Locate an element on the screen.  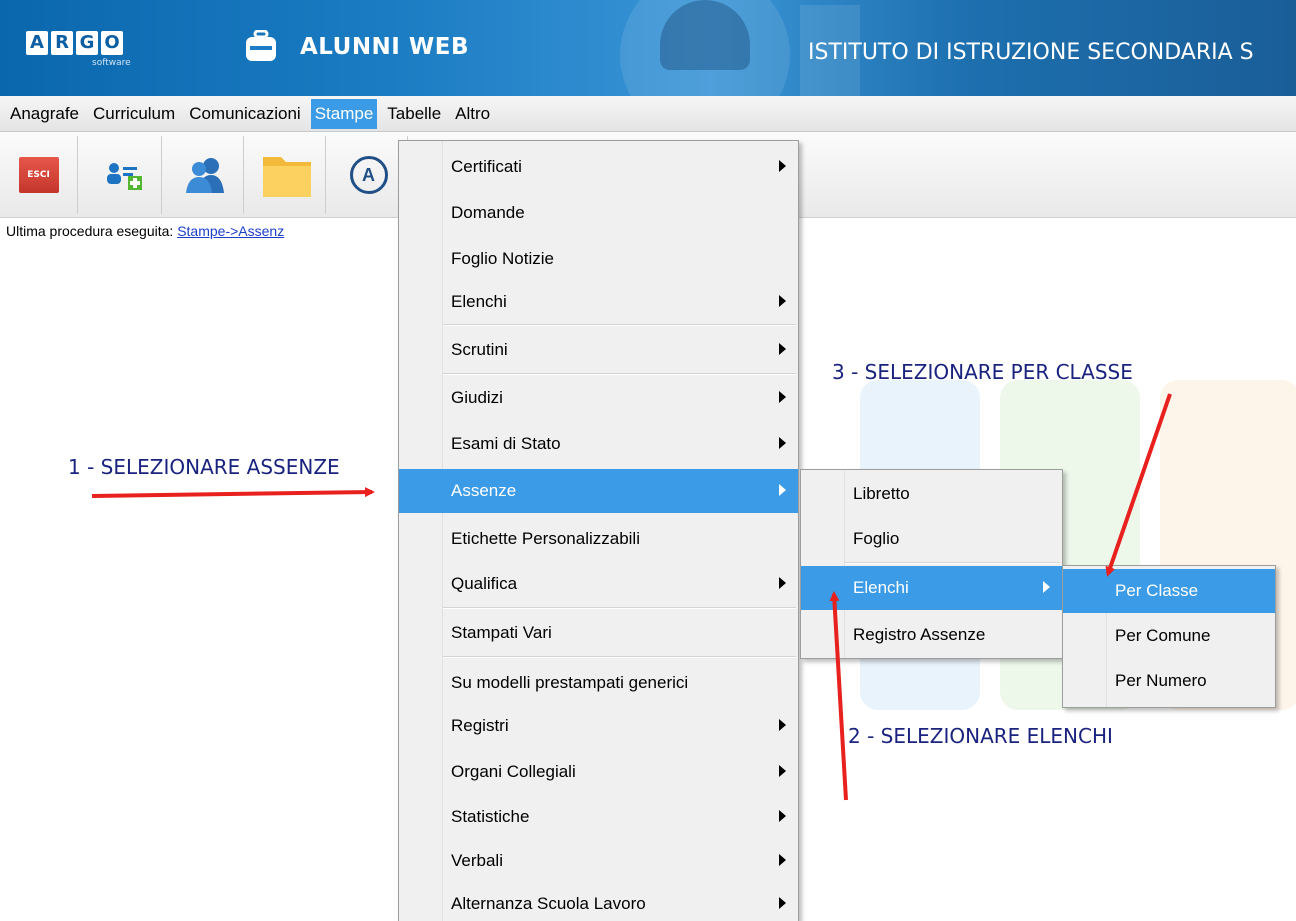
folder-button is located at coordinates (287, 175).